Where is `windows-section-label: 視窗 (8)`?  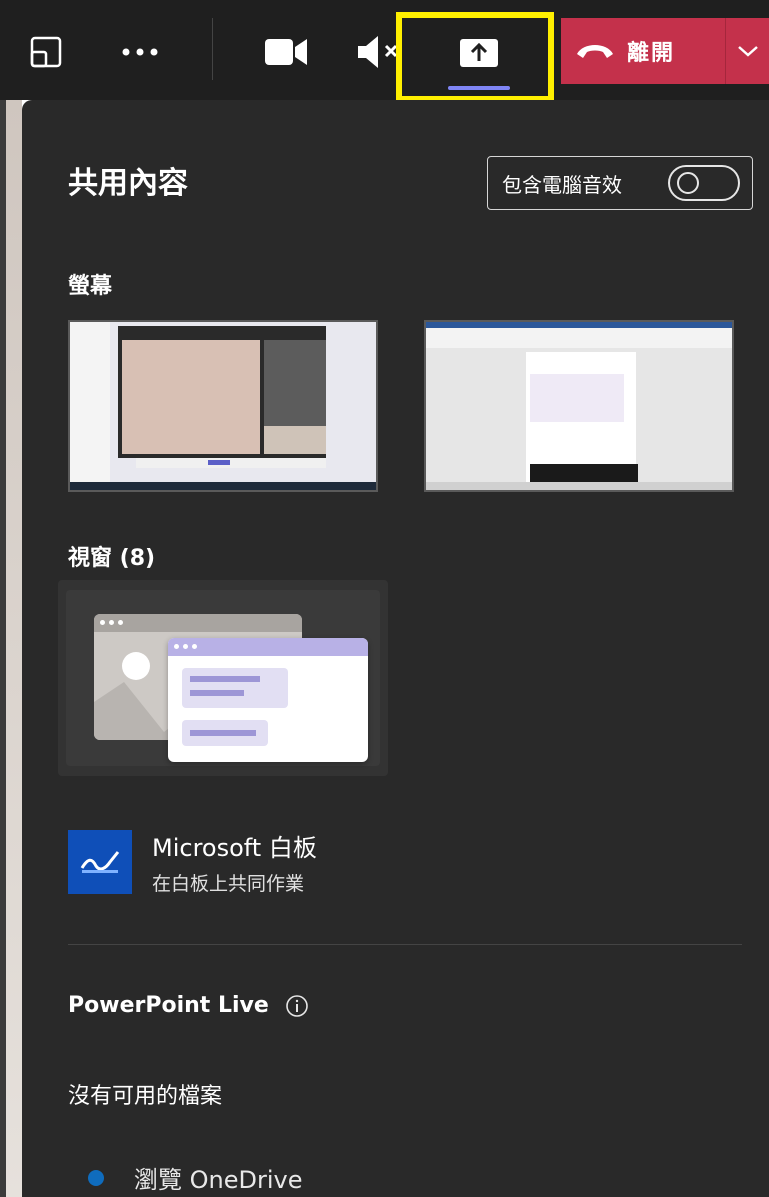
windows-section-label: 視窗 (8) is located at coordinates (112, 558).